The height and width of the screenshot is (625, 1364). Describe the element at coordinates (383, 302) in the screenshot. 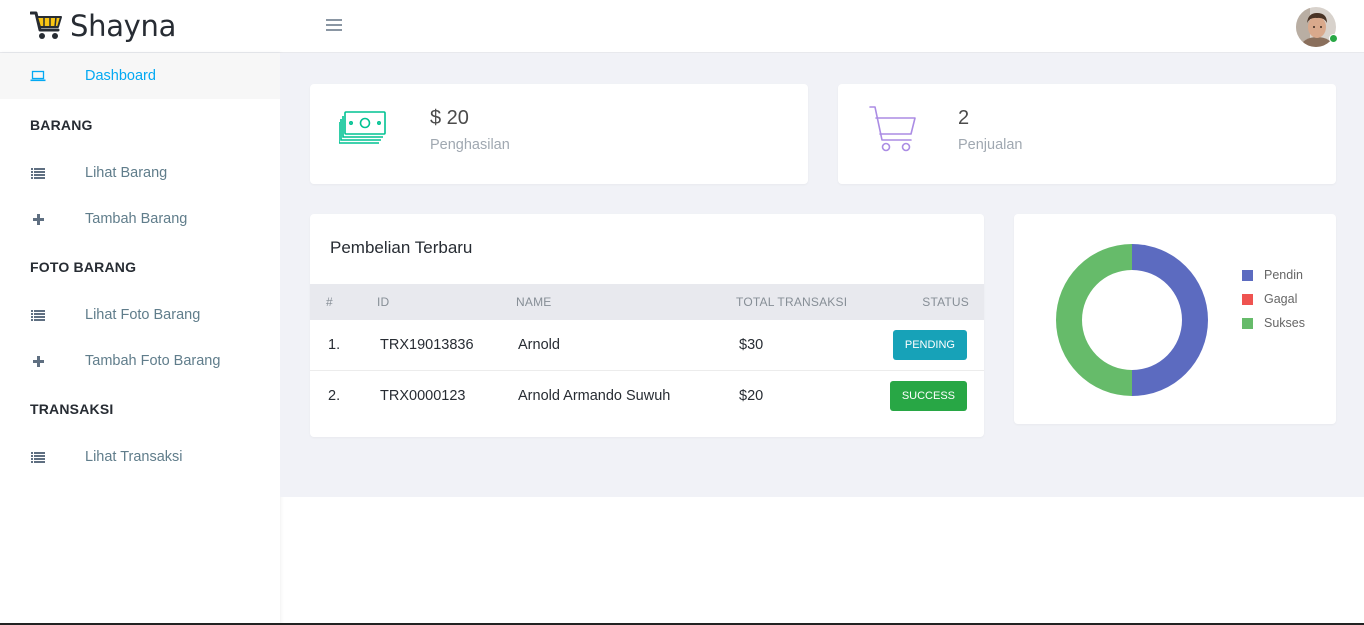

I see `column-header-id: ID` at that location.